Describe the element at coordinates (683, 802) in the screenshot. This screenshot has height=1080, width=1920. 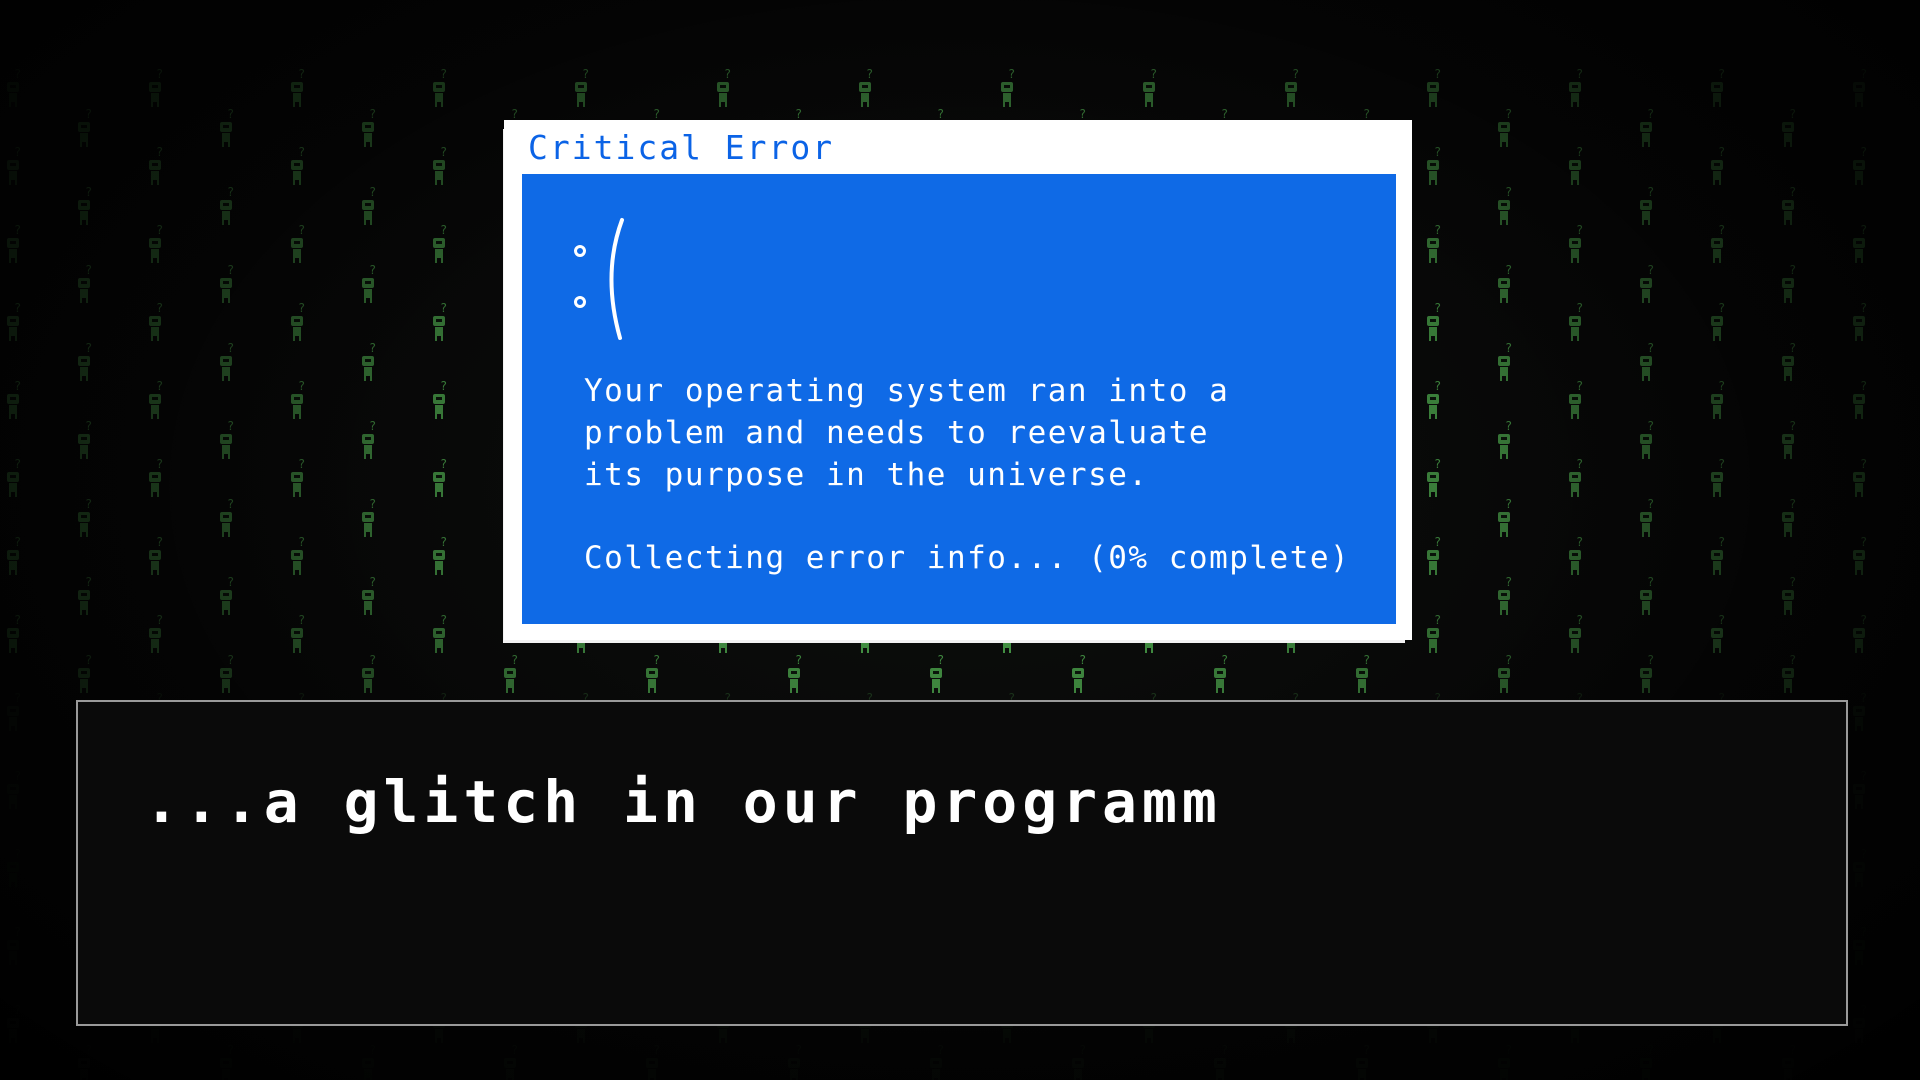
I see `dialogue-text: ...a glitch in our programm` at that location.